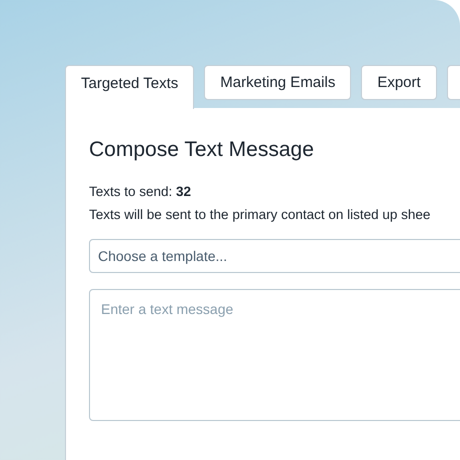 The height and width of the screenshot is (460, 460). Describe the element at coordinates (260, 215) in the screenshot. I see `recipient-note: Texts will be sent to the primary contact on listed up shee` at that location.